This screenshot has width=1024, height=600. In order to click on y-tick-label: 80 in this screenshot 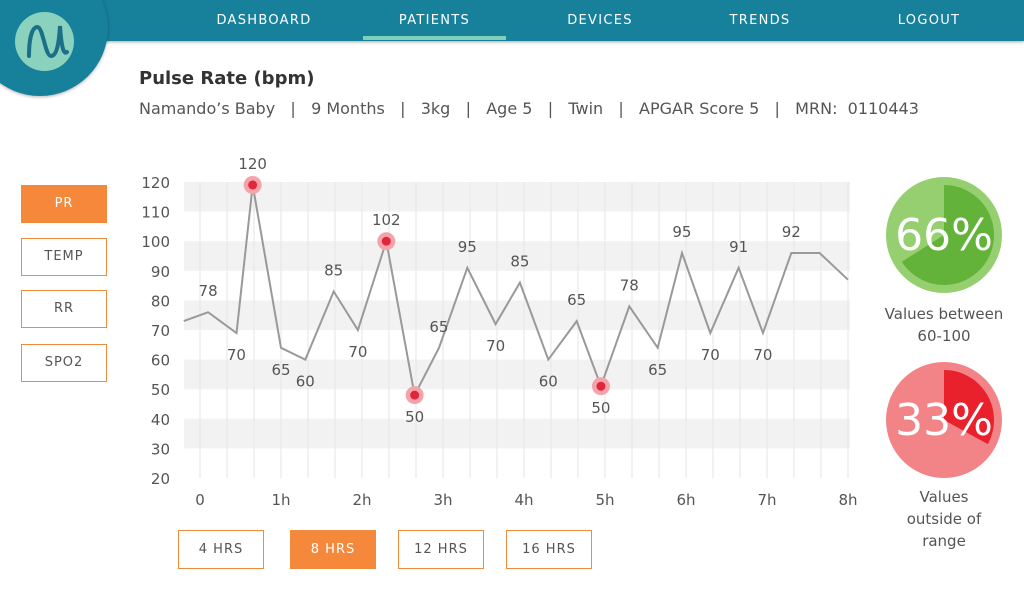, I will do `click(160, 301)`.